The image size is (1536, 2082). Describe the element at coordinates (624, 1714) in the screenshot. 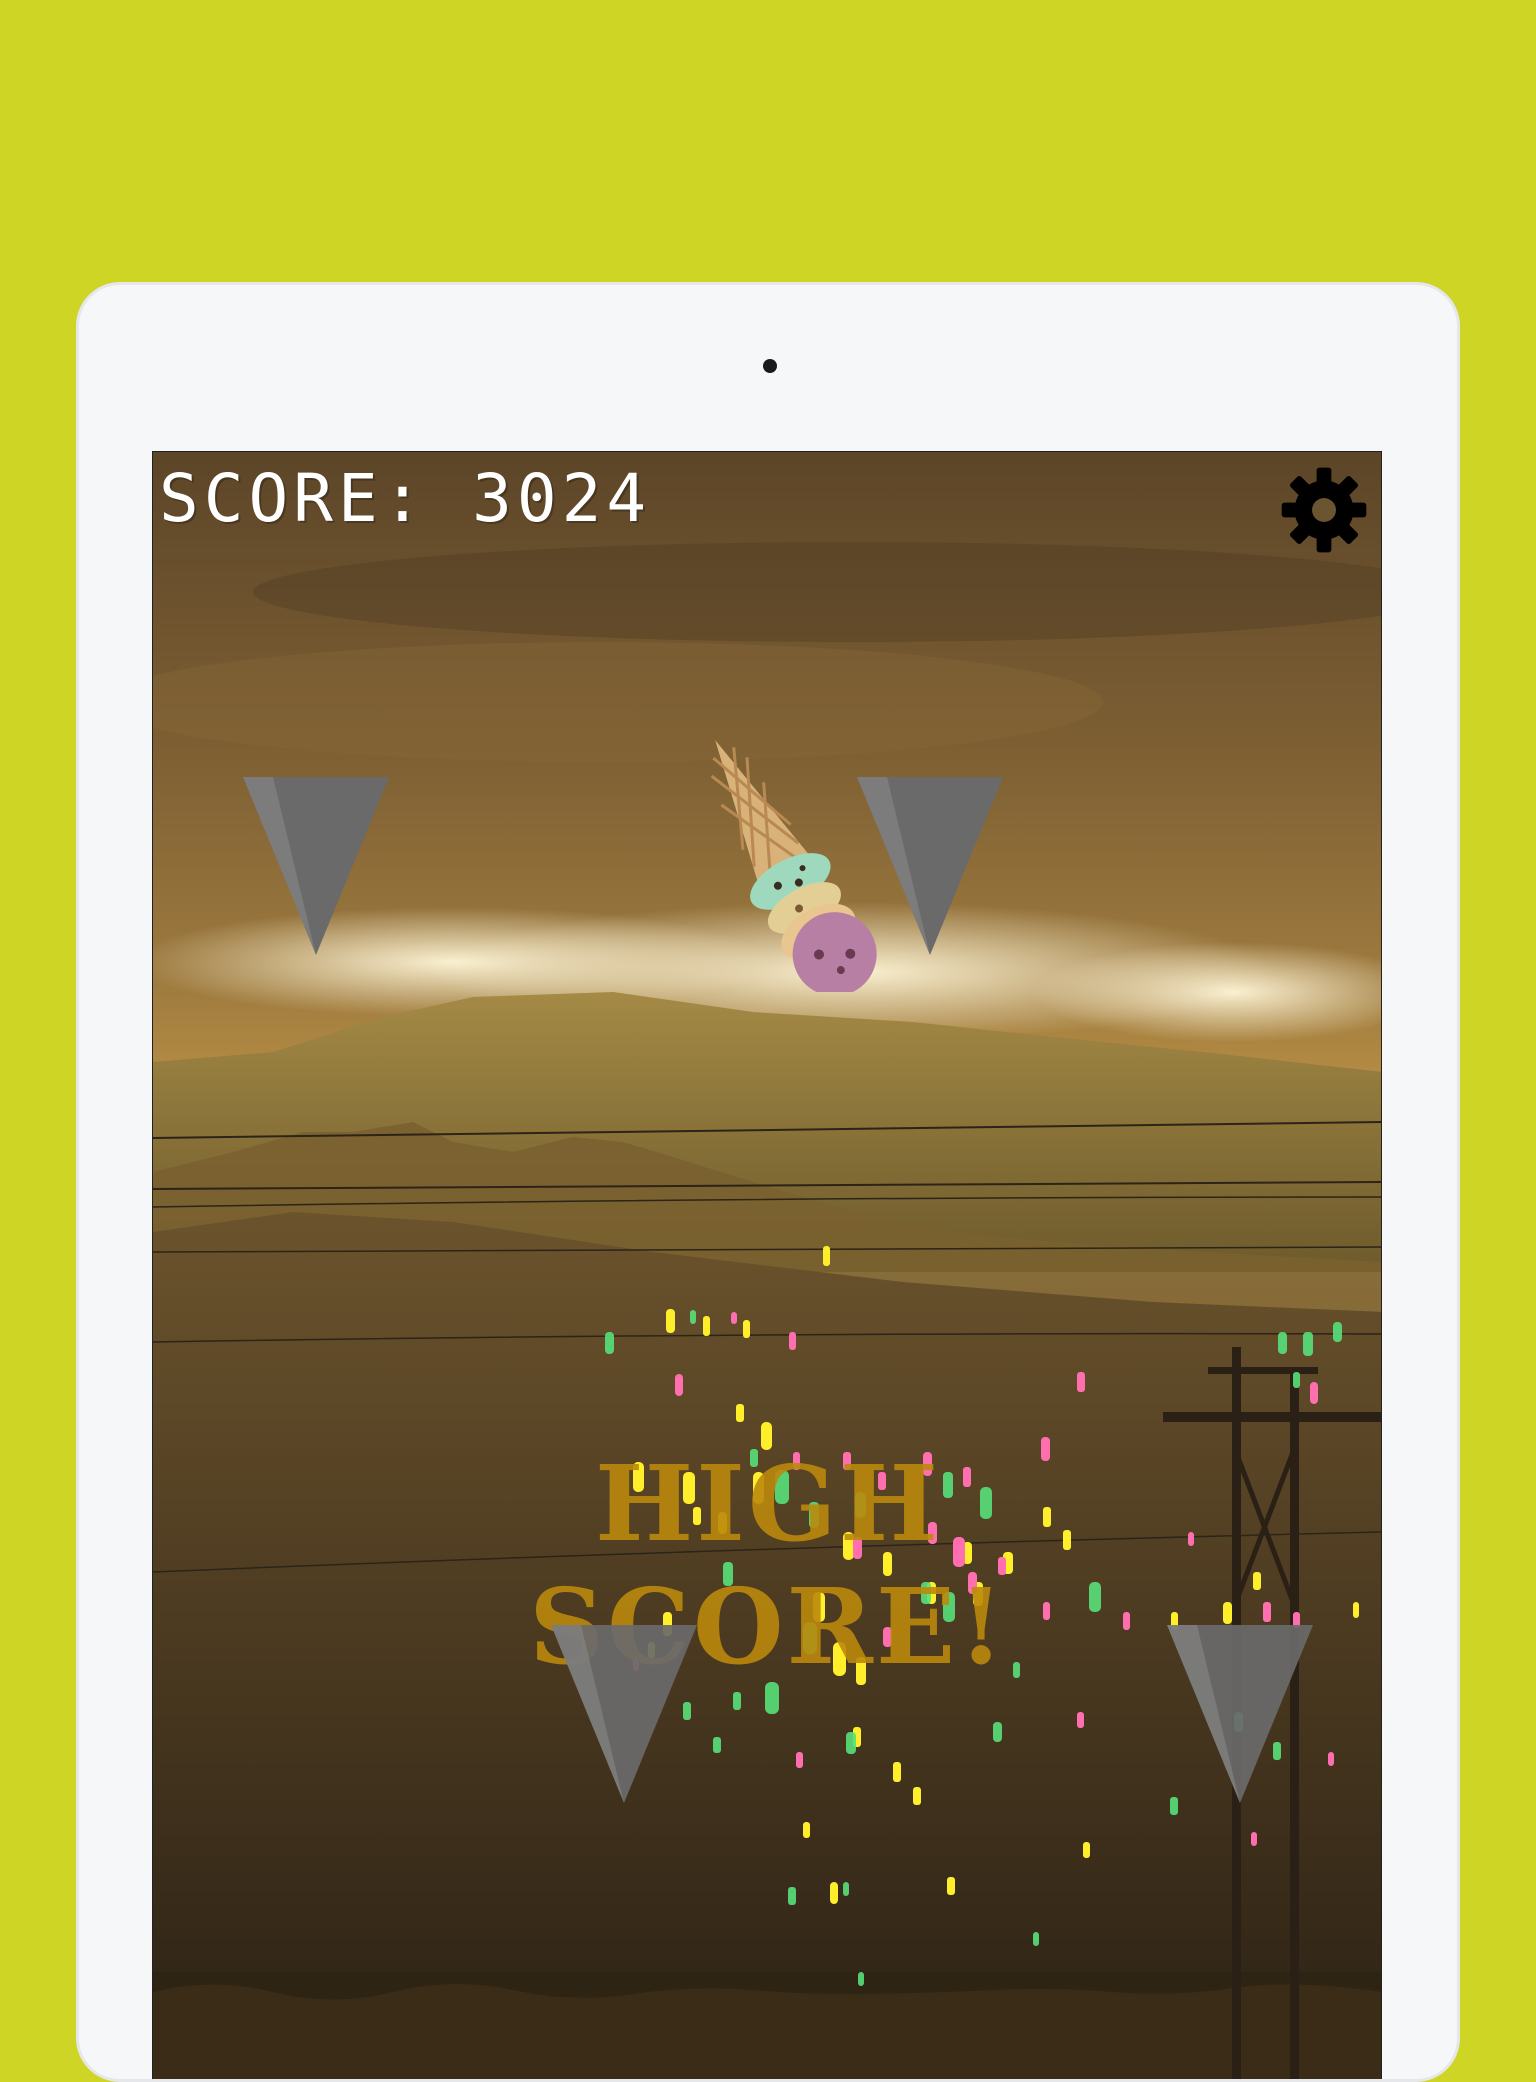

I see `spike-bottom-left` at that location.